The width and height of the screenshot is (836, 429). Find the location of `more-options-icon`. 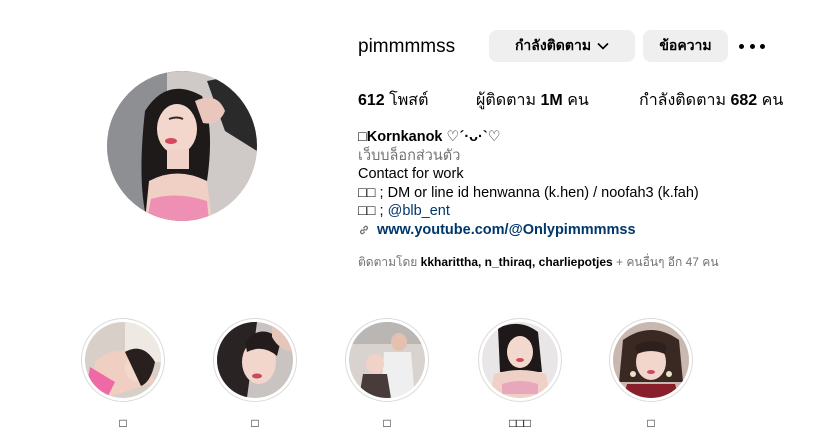

more-options-icon is located at coordinates (752, 46).